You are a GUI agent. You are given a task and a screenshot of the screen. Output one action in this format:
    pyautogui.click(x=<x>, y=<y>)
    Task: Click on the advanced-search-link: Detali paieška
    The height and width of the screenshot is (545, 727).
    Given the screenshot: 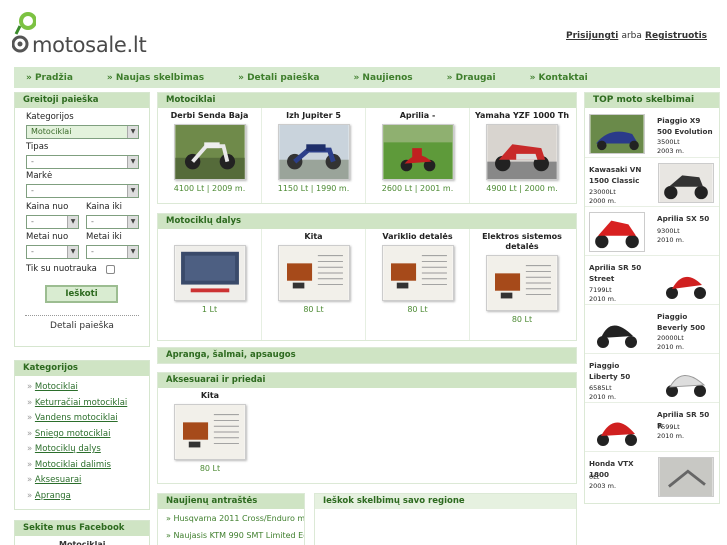 What is the action you would take?
    pyautogui.click(x=82, y=326)
    